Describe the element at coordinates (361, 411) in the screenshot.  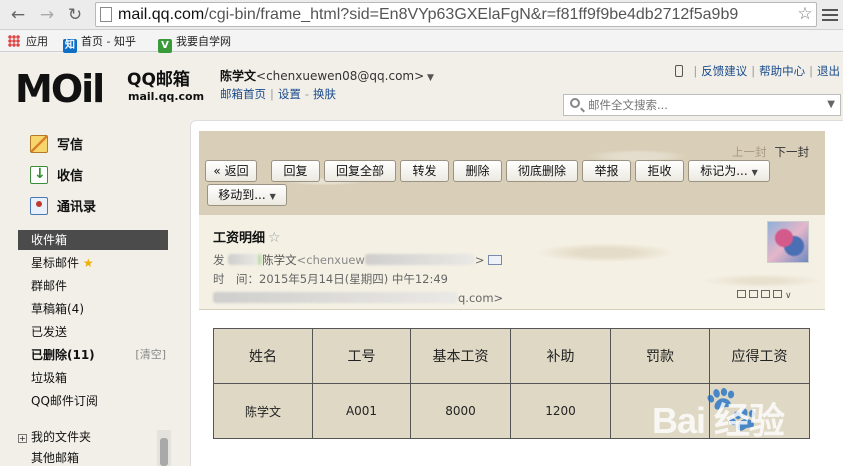
I see `table-cell: A001` at that location.